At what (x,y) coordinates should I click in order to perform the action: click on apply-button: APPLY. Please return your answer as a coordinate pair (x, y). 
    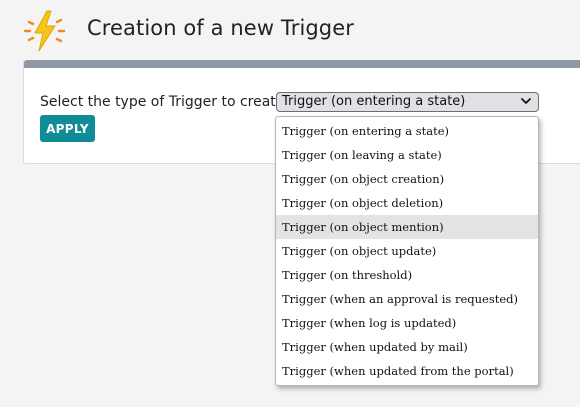
    Looking at the image, I should click on (67, 128).